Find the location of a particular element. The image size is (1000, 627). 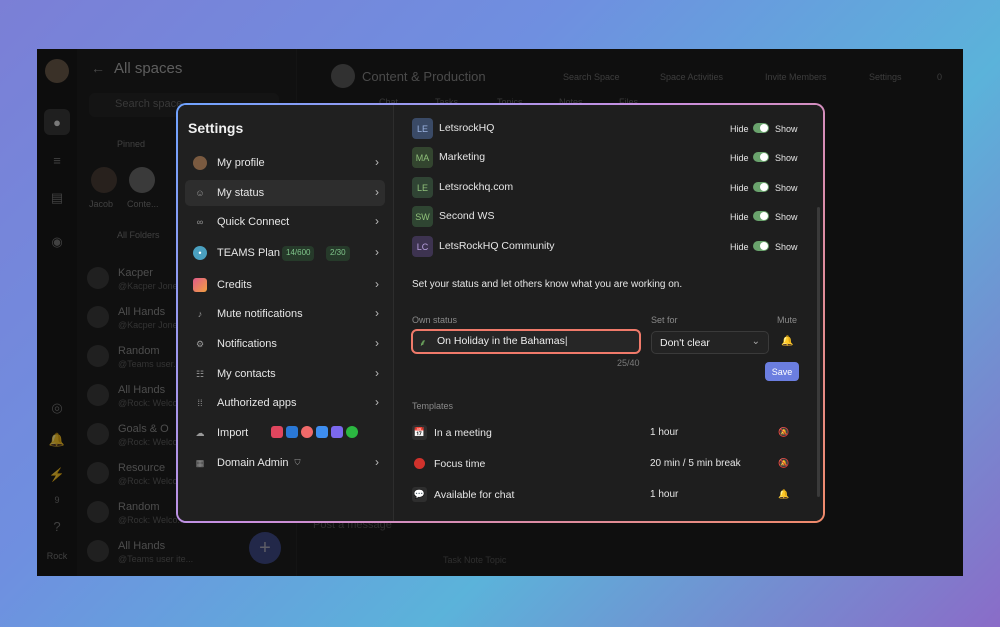

nav-my-status: ☺ My status › is located at coordinates (285, 193).